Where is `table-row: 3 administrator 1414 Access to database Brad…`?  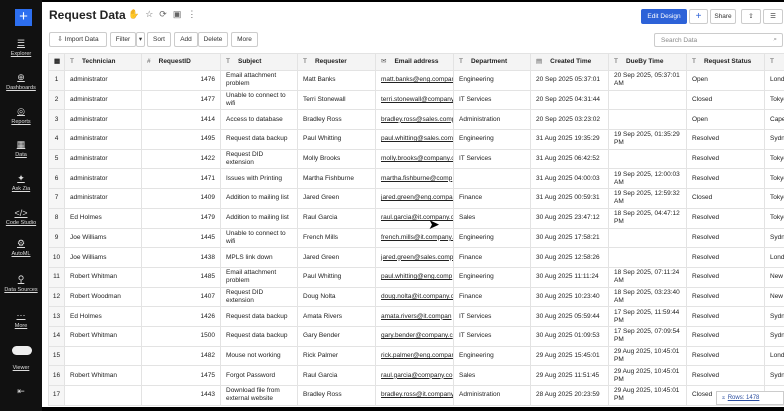 table-row: 3 administrator 1414 Access to database Brad… is located at coordinates (416, 120).